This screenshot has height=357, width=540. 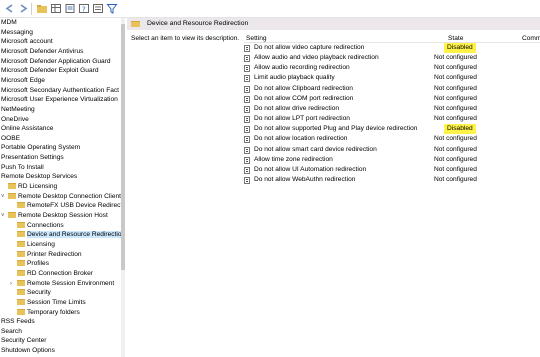 What do you see at coordinates (301, 139) in the screenshot?
I see `setting-name: Do not allow location redirection` at bounding box center [301, 139].